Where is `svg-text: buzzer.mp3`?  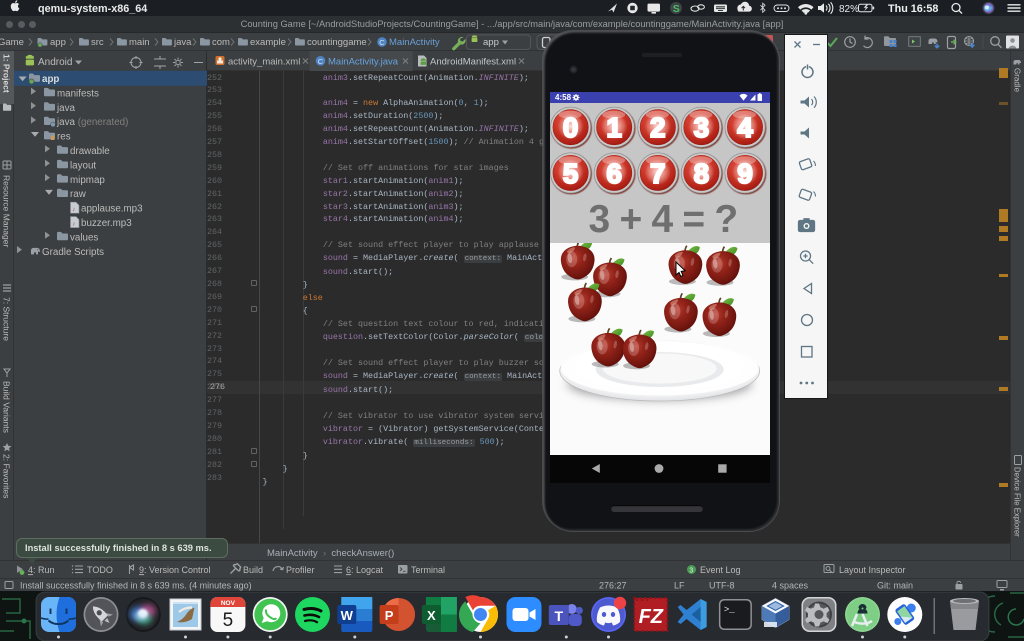
svg-text: buzzer.mp3 is located at coordinates (106, 223).